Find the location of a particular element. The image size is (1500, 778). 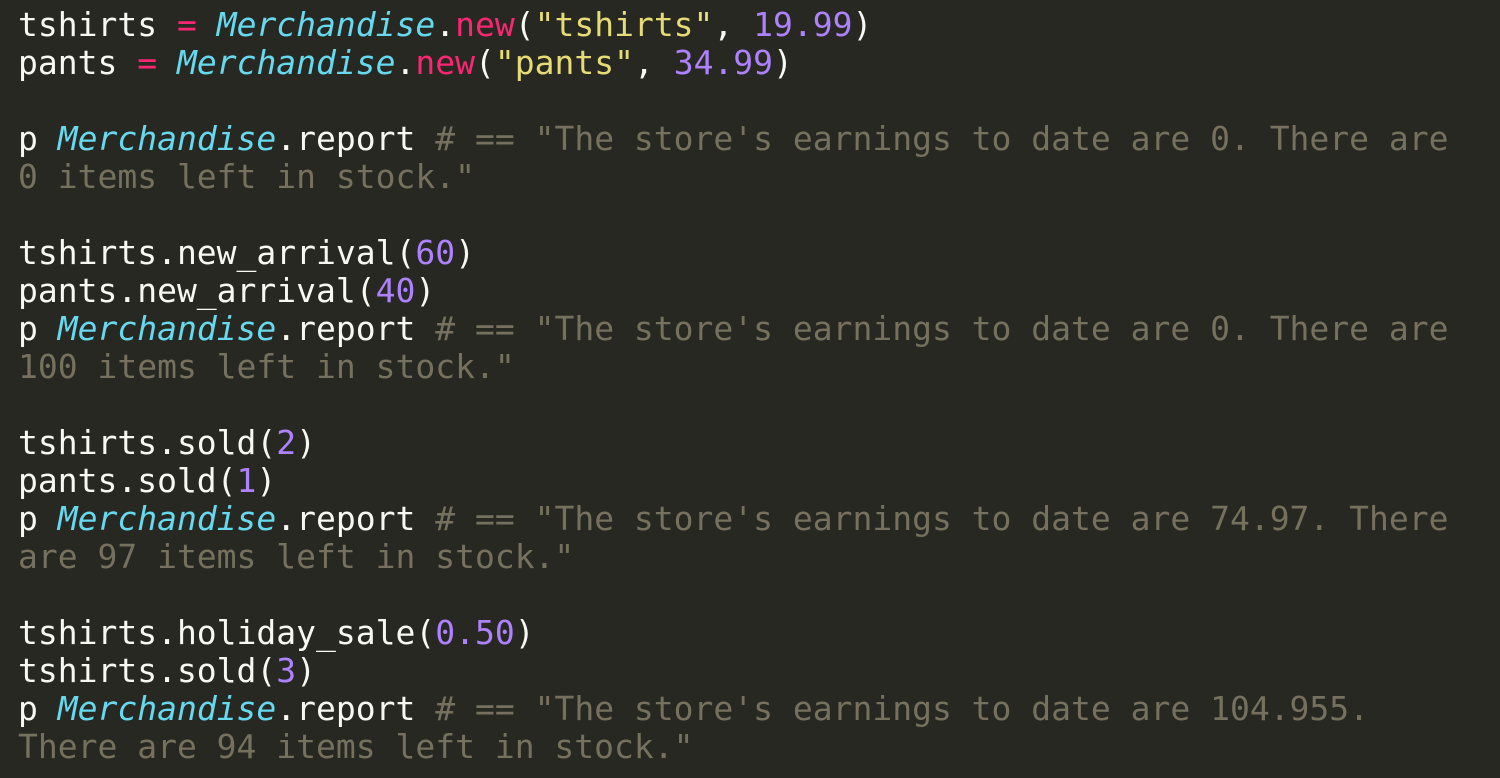

code-line: 0 items left in stock." is located at coordinates (759, 177).